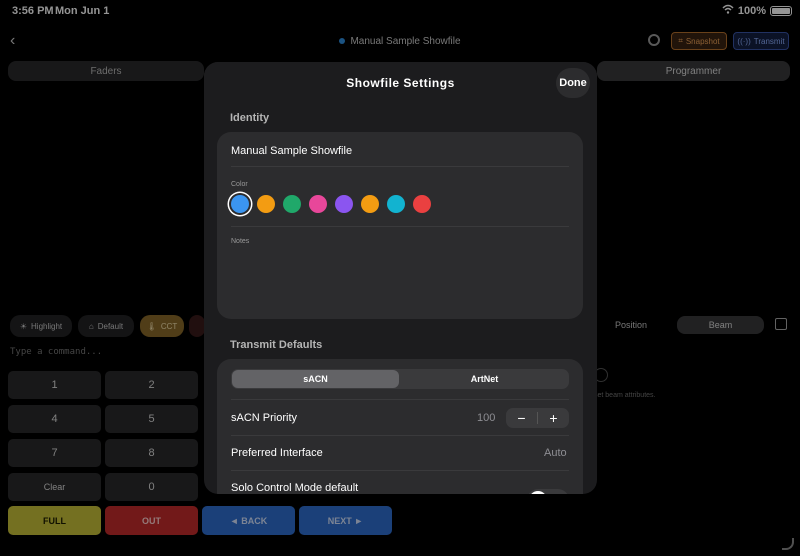 This screenshot has height=556, width=800. Describe the element at coordinates (538, 492) in the screenshot. I see `toggle-knob` at that location.